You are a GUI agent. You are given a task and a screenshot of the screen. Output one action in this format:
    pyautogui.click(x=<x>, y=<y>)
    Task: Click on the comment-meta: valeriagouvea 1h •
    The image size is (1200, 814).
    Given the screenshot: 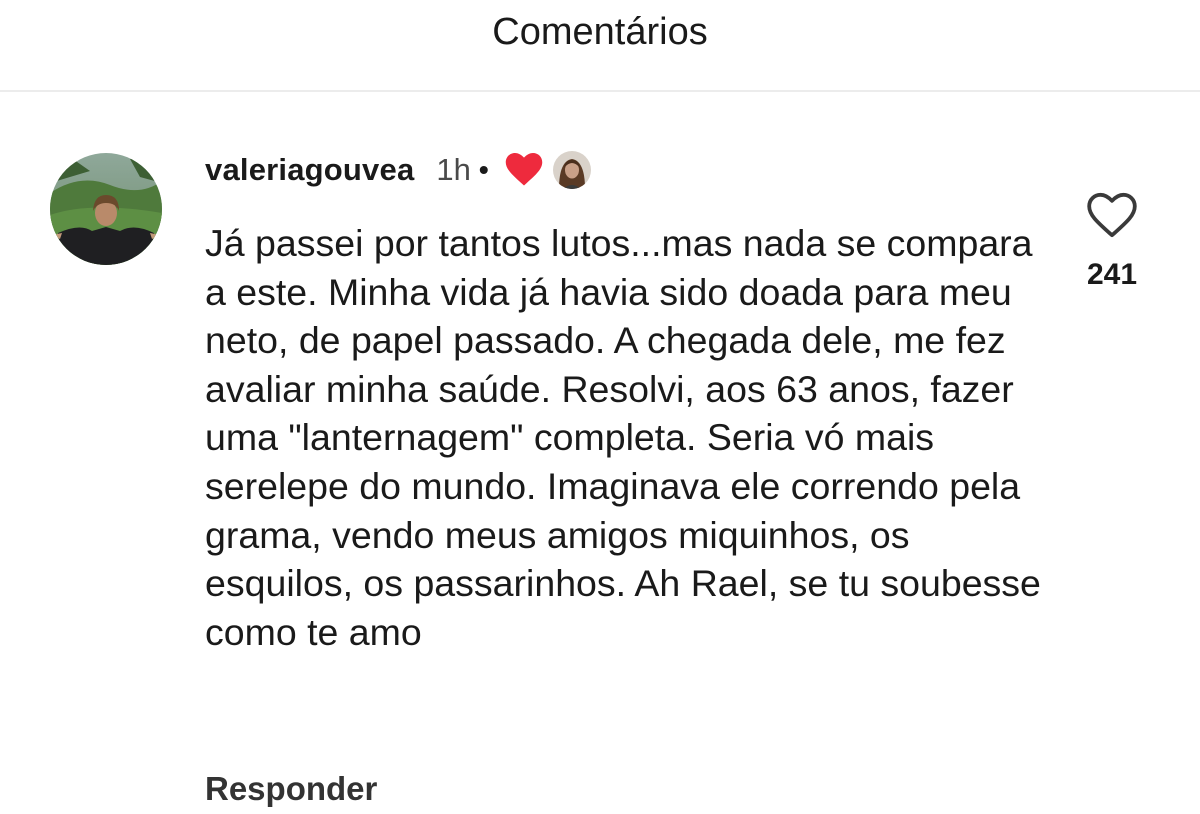 What is the action you would take?
    pyautogui.click(x=398, y=170)
    